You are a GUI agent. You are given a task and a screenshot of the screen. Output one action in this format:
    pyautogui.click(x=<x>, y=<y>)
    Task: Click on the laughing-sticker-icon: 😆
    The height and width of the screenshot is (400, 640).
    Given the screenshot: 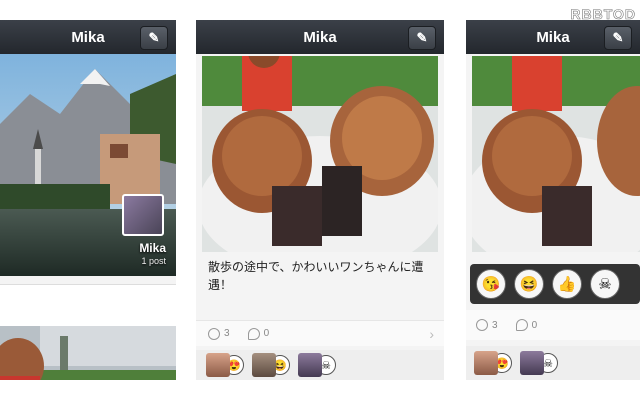 What is the action you would take?
    pyautogui.click(x=529, y=284)
    